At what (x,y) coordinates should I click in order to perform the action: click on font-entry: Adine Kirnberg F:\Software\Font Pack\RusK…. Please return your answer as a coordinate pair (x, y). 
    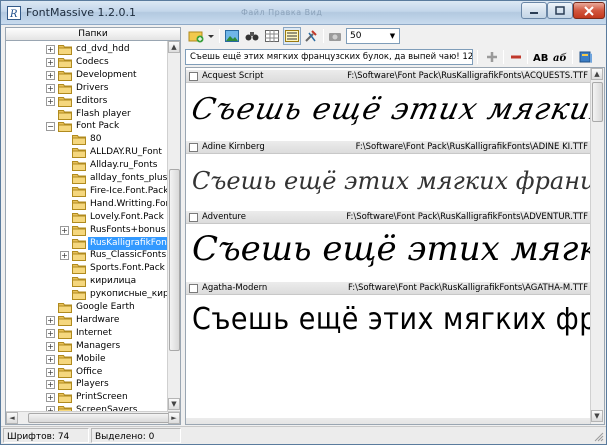
    Looking at the image, I should click on (395, 177).